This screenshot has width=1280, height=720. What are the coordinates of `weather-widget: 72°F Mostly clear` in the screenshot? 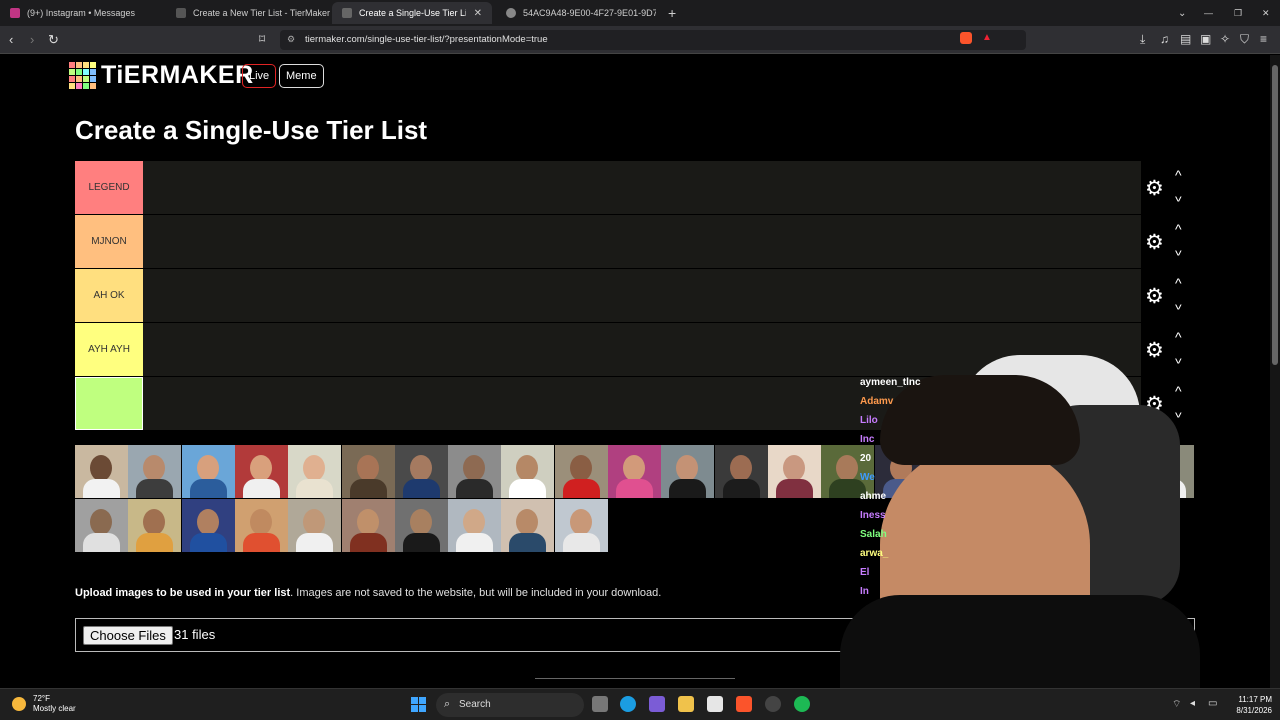 It's located at (44, 704).